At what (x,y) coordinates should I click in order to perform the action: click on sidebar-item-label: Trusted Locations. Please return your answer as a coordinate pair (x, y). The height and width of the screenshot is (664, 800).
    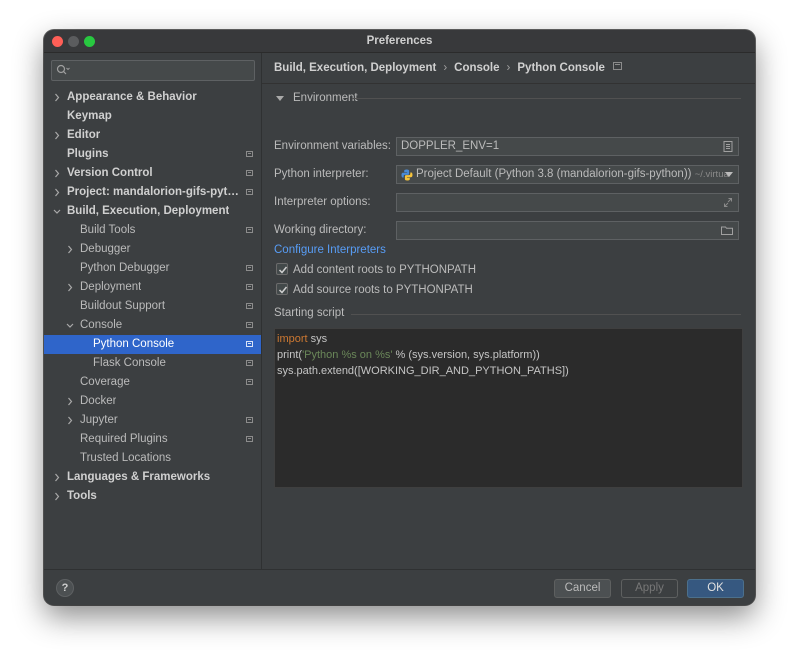
    Looking at the image, I should click on (125, 458).